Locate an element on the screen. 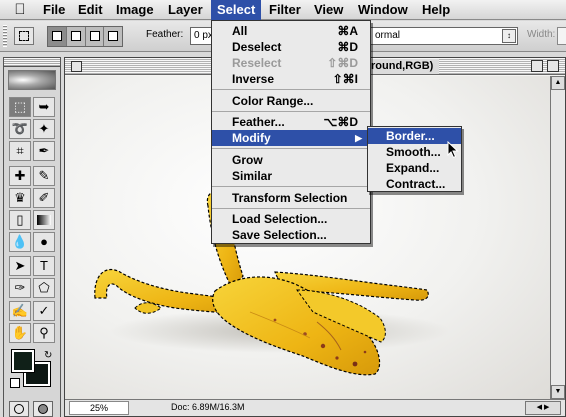 The image size is (566, 417). clone-stamp-icon: ♛ is located at coordinates (20, 198).